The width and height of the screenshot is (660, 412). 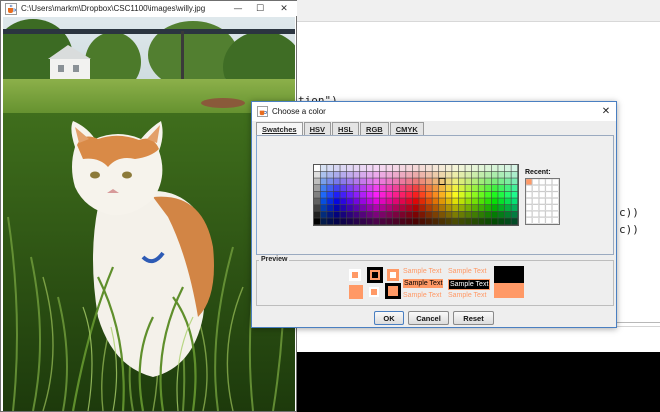 I want to click on recent-swatches, so click(x=542, y=201).